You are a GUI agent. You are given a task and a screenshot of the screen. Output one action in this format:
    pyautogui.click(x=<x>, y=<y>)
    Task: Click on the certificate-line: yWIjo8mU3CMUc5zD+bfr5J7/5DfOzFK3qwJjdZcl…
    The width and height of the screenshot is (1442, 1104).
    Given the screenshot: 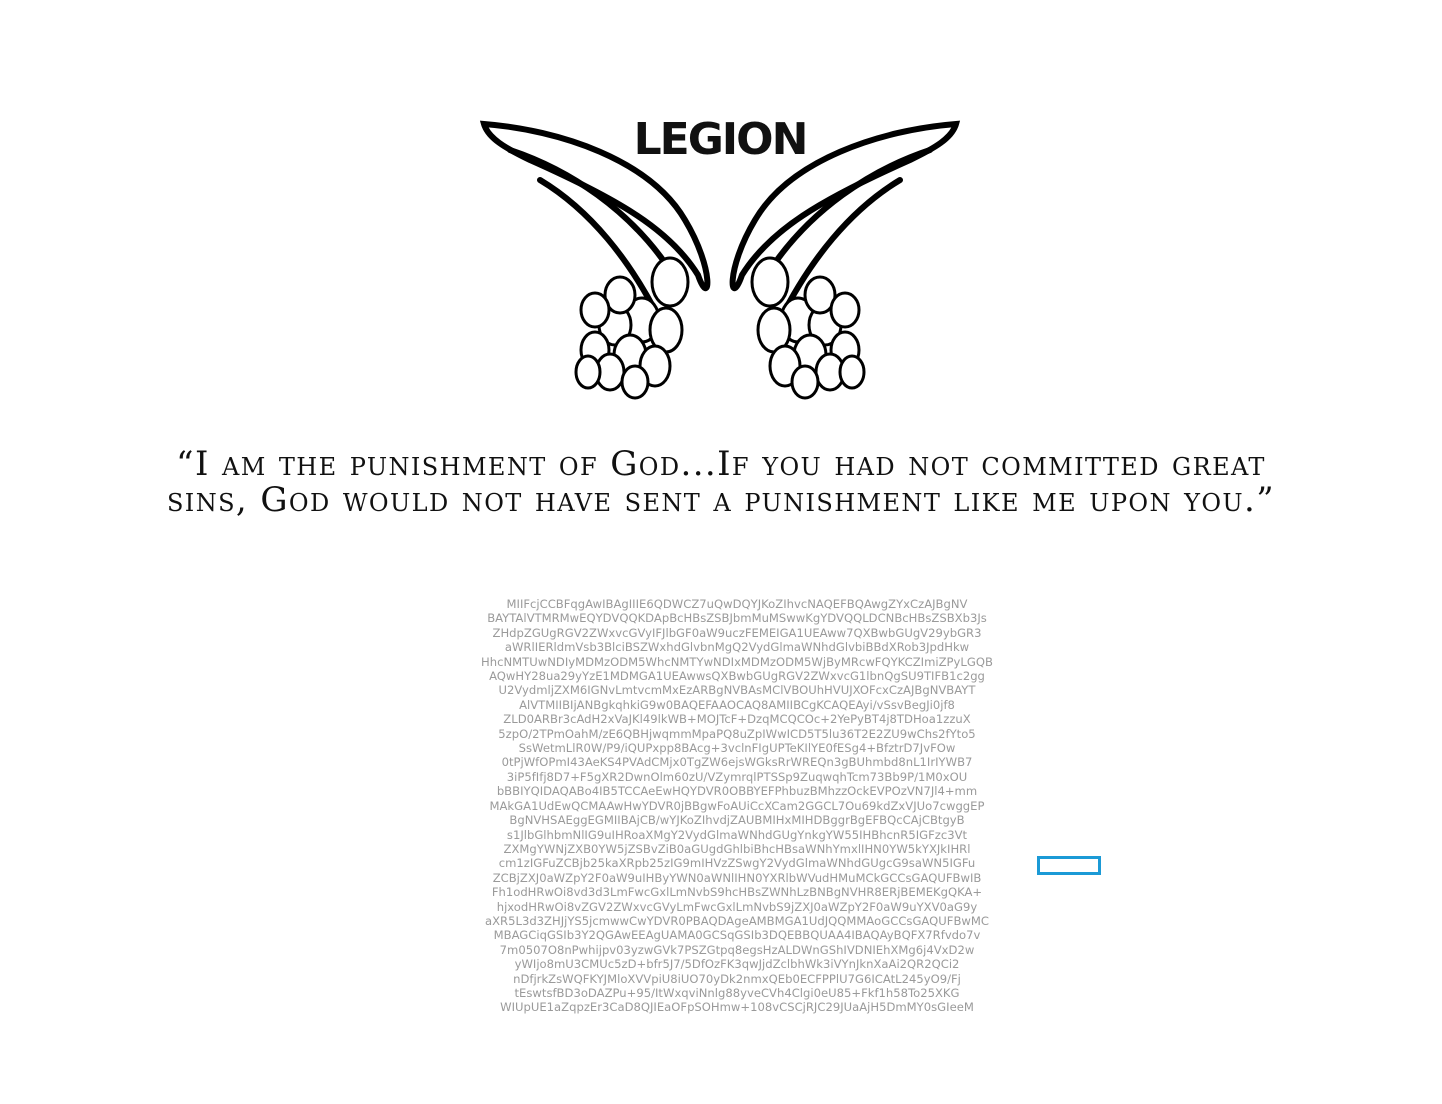 What is the action you would take?
    pyautogui.click(x=737, y=964)
    